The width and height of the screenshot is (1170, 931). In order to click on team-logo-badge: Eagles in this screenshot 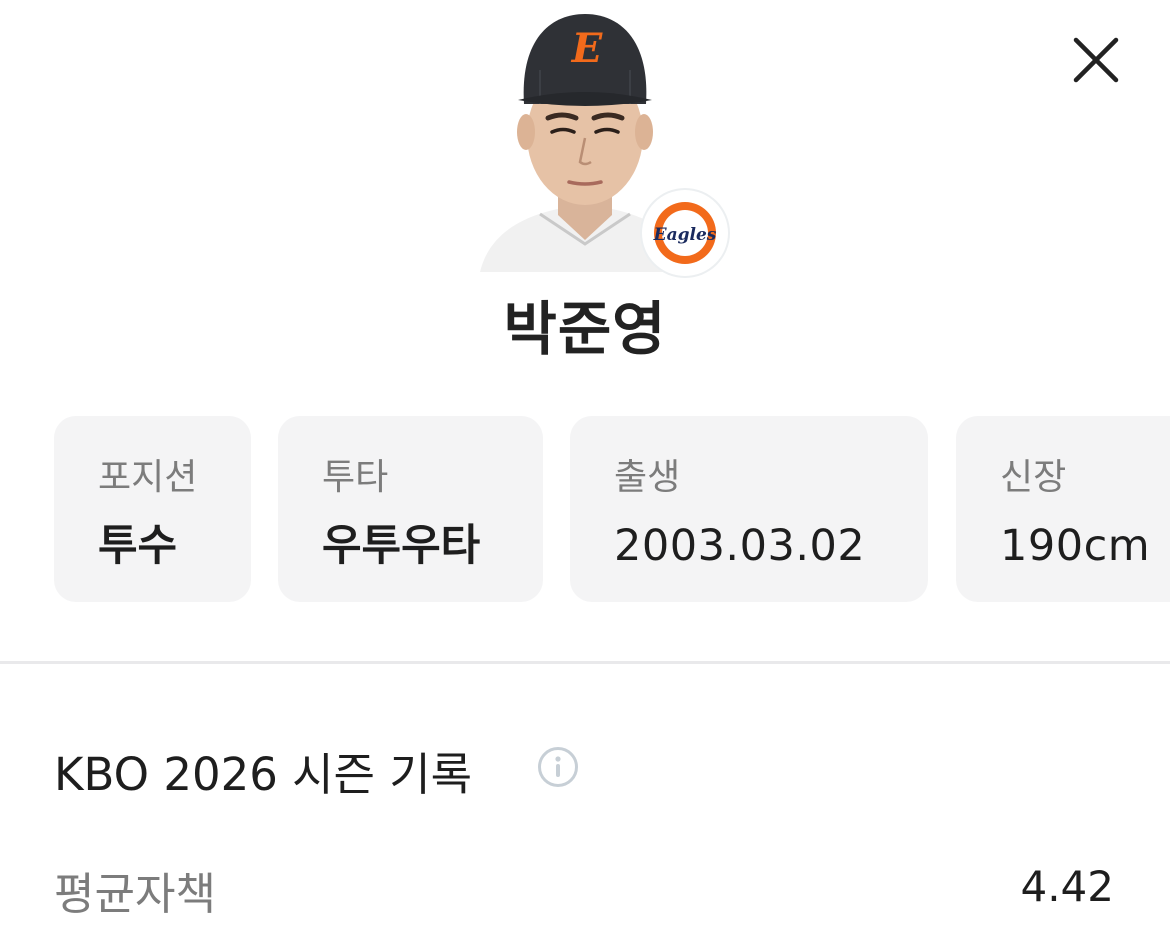, I will do `click(685, 233)`.